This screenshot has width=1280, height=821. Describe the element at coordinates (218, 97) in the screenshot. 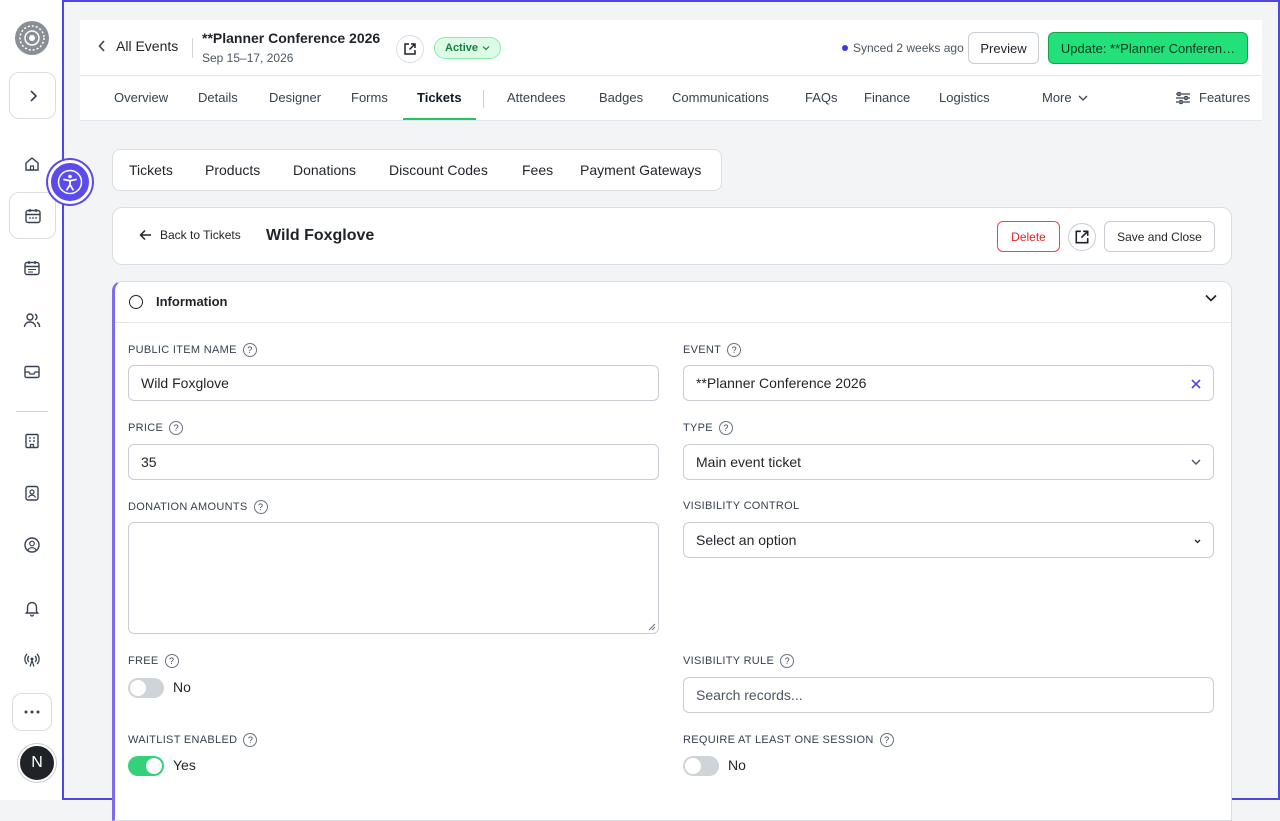

I see `tab-details: Details` at that location.